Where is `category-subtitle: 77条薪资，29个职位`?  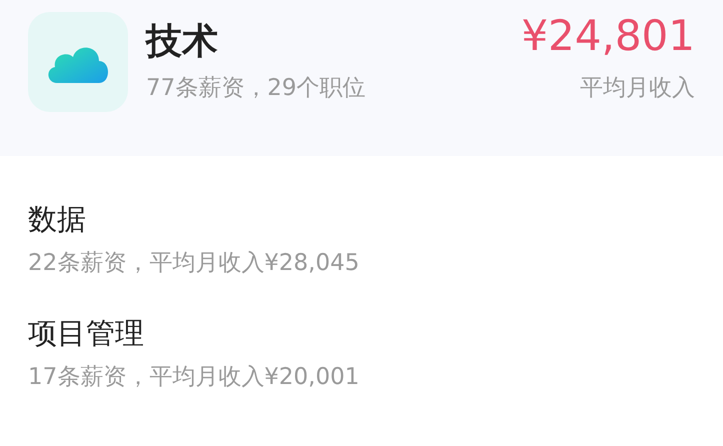
category-subtitle: 77条薪资，29个职位 is located at coordinates (256, 88).